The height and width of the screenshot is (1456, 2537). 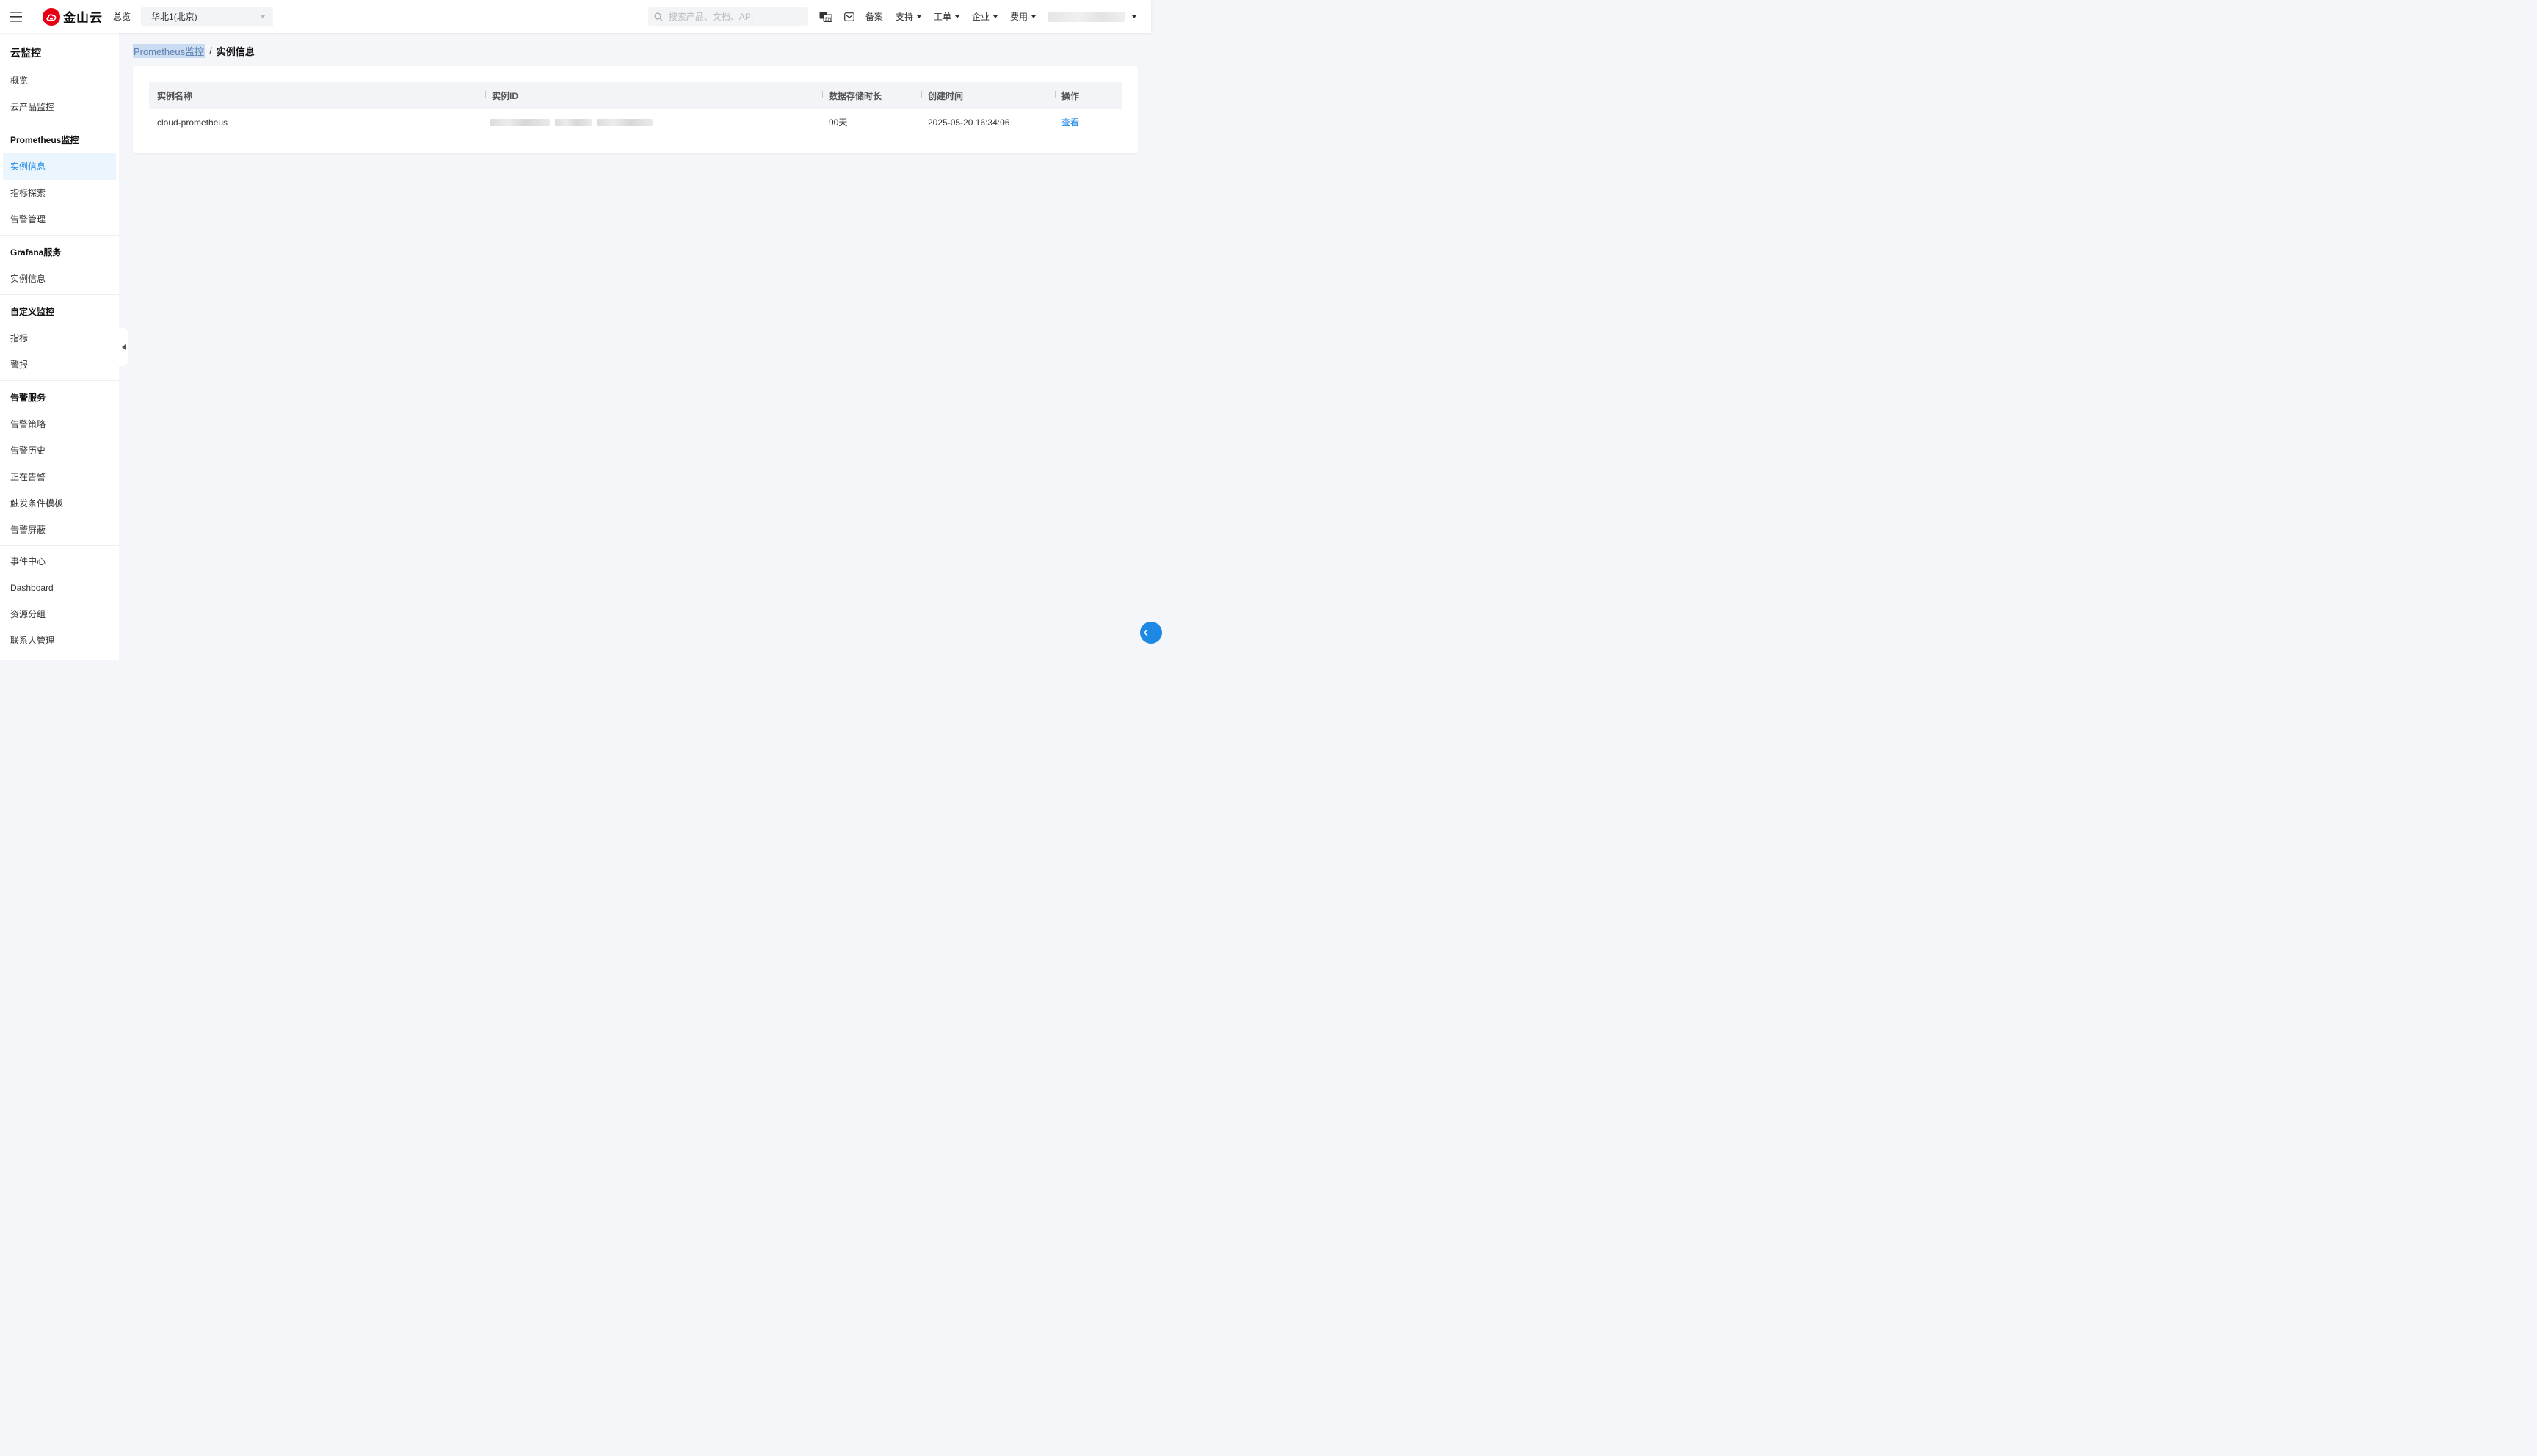 What do you see at coordinates (1070, 123) in the screenshot?
I see `view-instance-link: 查看` at bounding box center [1070, 123].